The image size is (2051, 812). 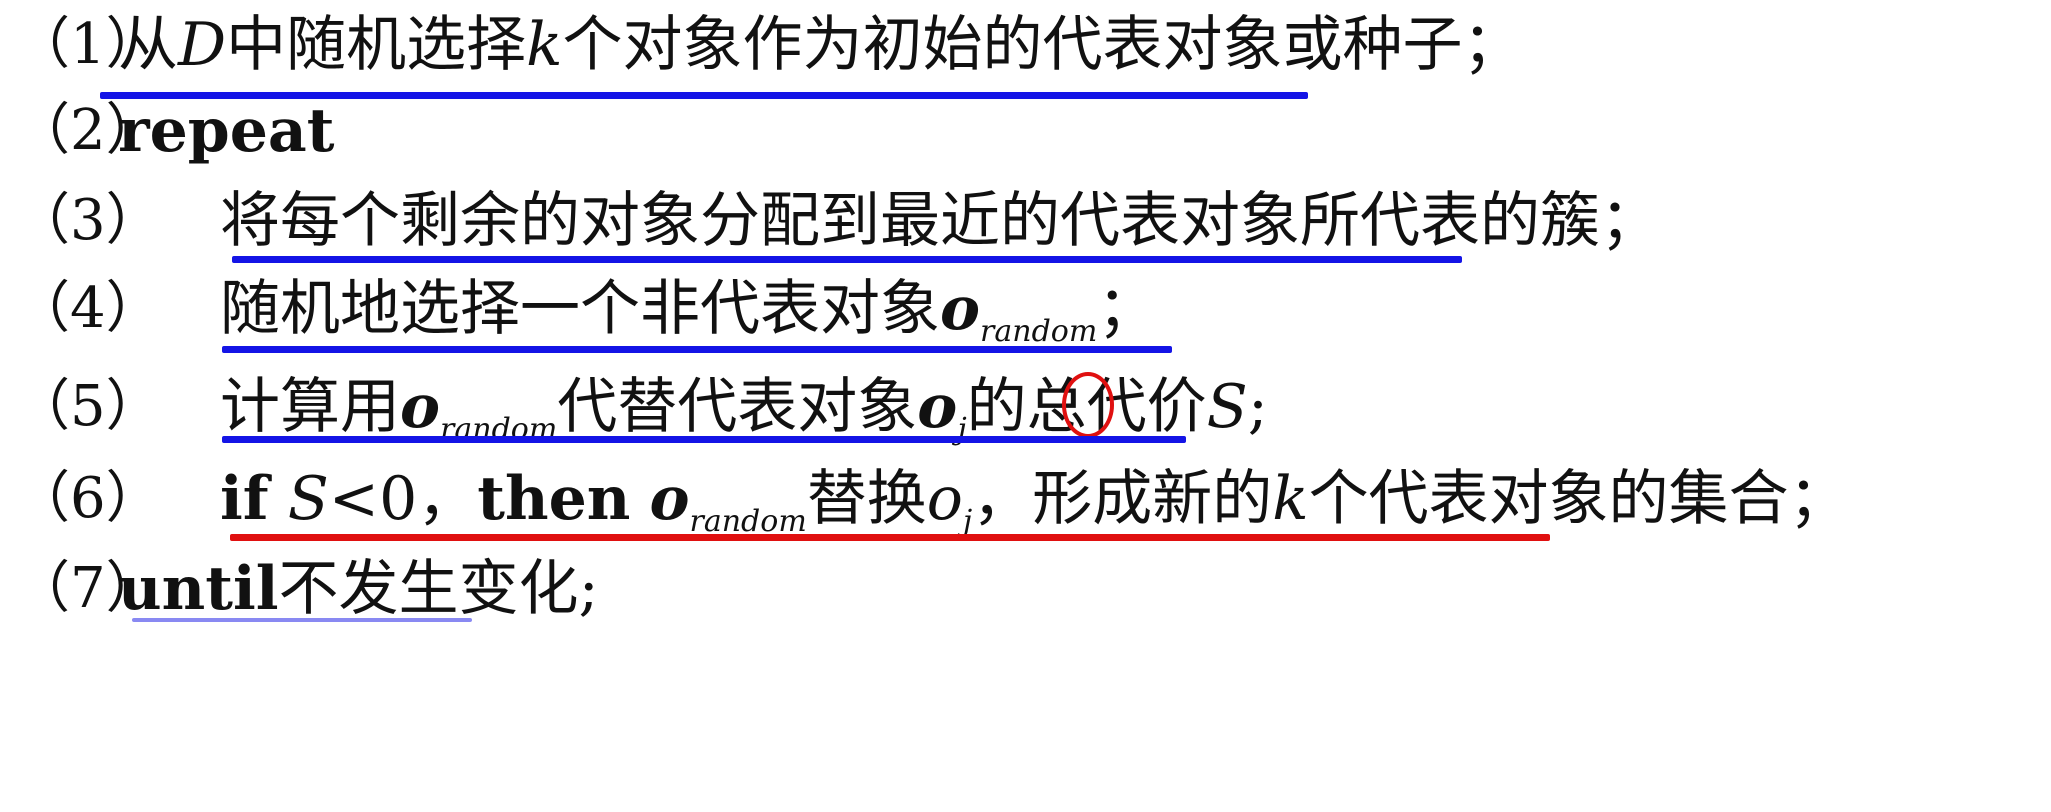 What do you see at coordinates (202, 45) in the screenshot?
I see `variable-D: D` at bounding box center [202, 45].